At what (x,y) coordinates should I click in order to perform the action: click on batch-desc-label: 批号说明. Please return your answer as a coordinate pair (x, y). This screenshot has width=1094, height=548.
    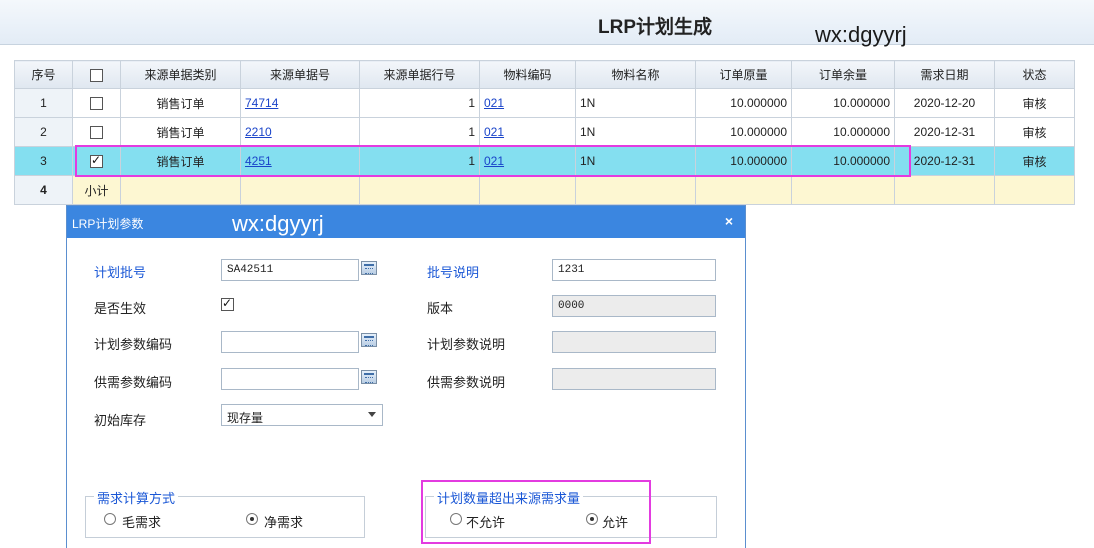
    Looking at the image, I should click on (453, 272).